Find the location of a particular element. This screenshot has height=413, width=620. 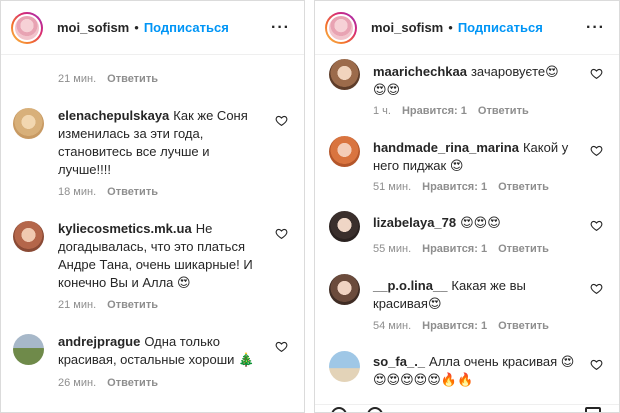

comment-text: Не is located at coordinates (204, 228).